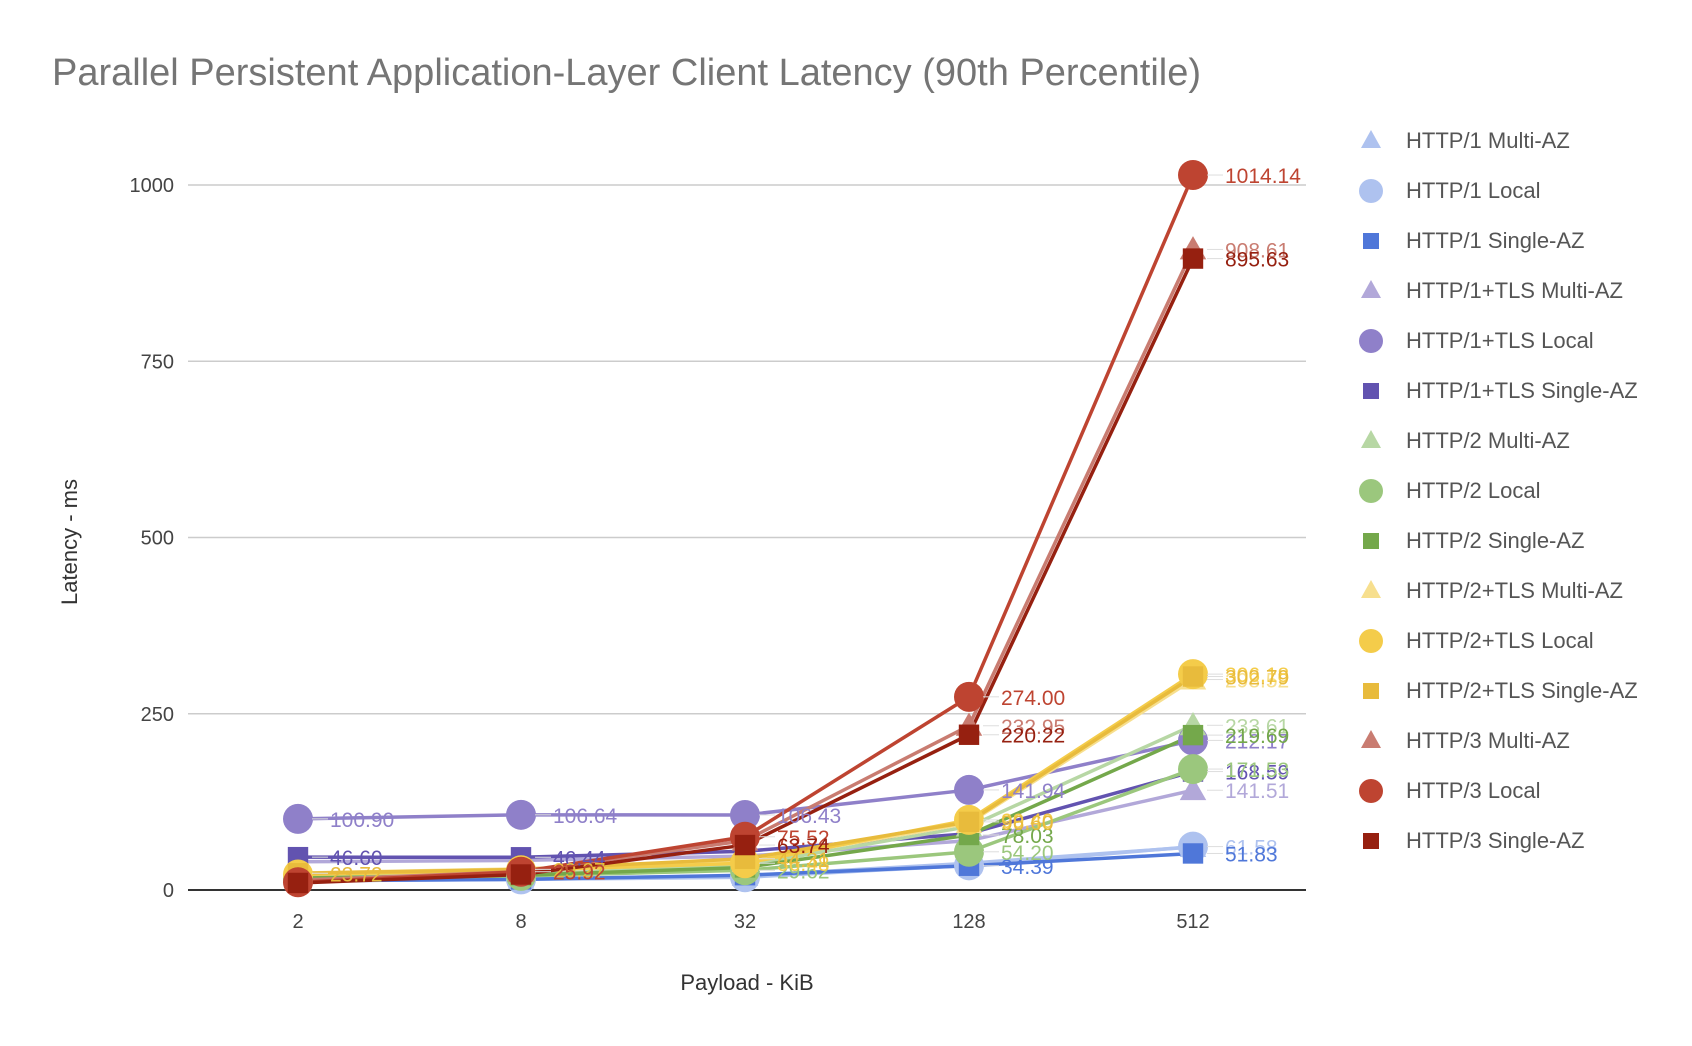 The height and width of the screenshot is (1046, 1692). Describe the element at coordinates (168, 891) in the screenshot. I see `y-tick-label: 0` at that location.